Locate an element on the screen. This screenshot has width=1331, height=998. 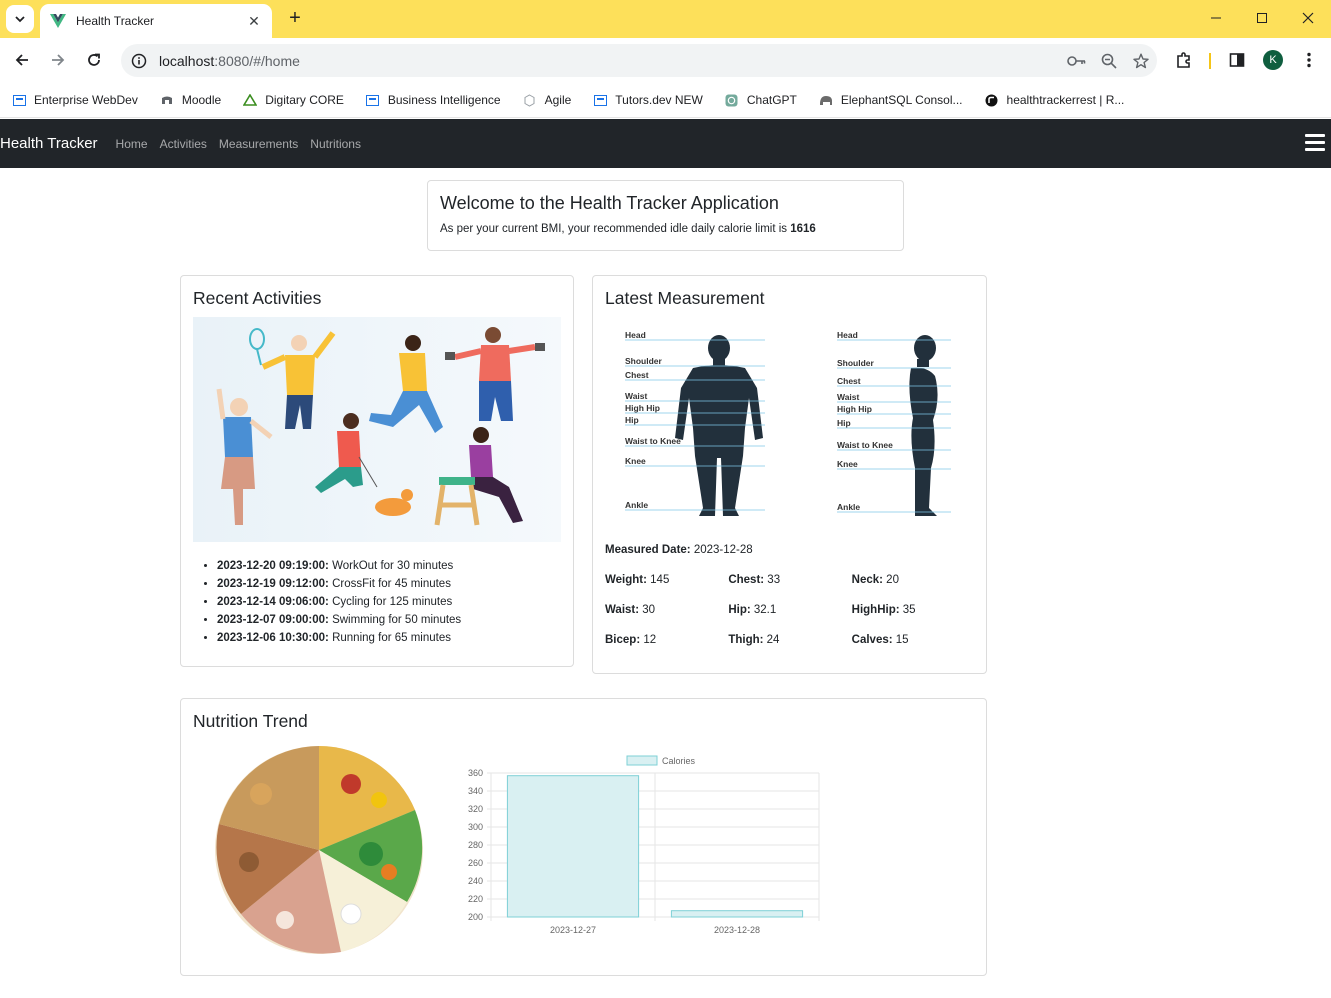
back-button is located at coordinates (22, 60).